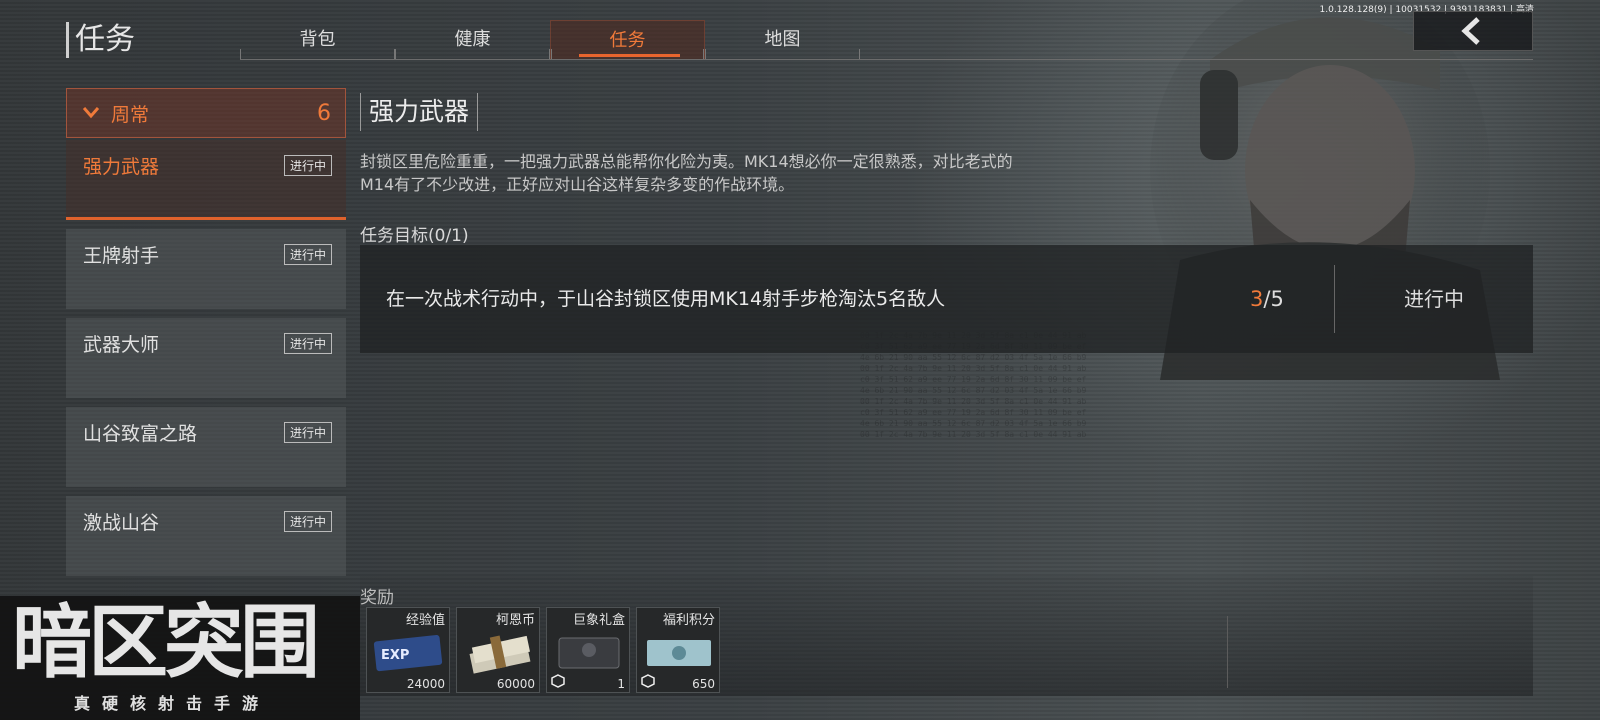 This screenshot has width=1600, height=720. I want to click on page-title: 任务, so click(100, 40).